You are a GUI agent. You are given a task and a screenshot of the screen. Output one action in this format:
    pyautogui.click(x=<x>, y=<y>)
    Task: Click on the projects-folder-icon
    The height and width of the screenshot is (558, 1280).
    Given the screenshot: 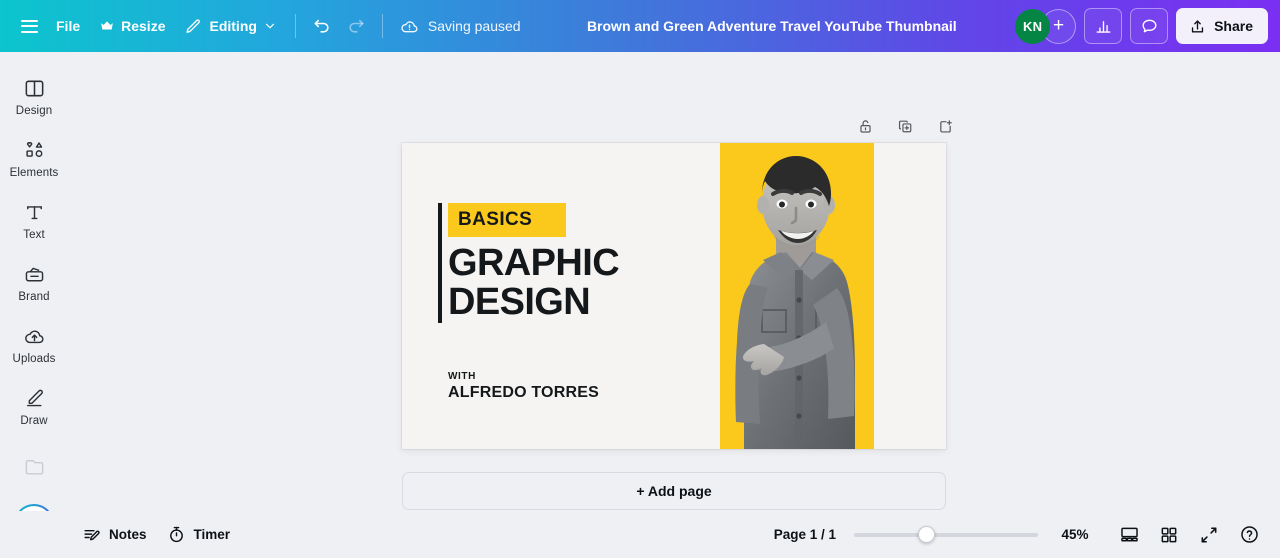 What is the action you would take?
    pyautogui.click(x=34, y=467)
    